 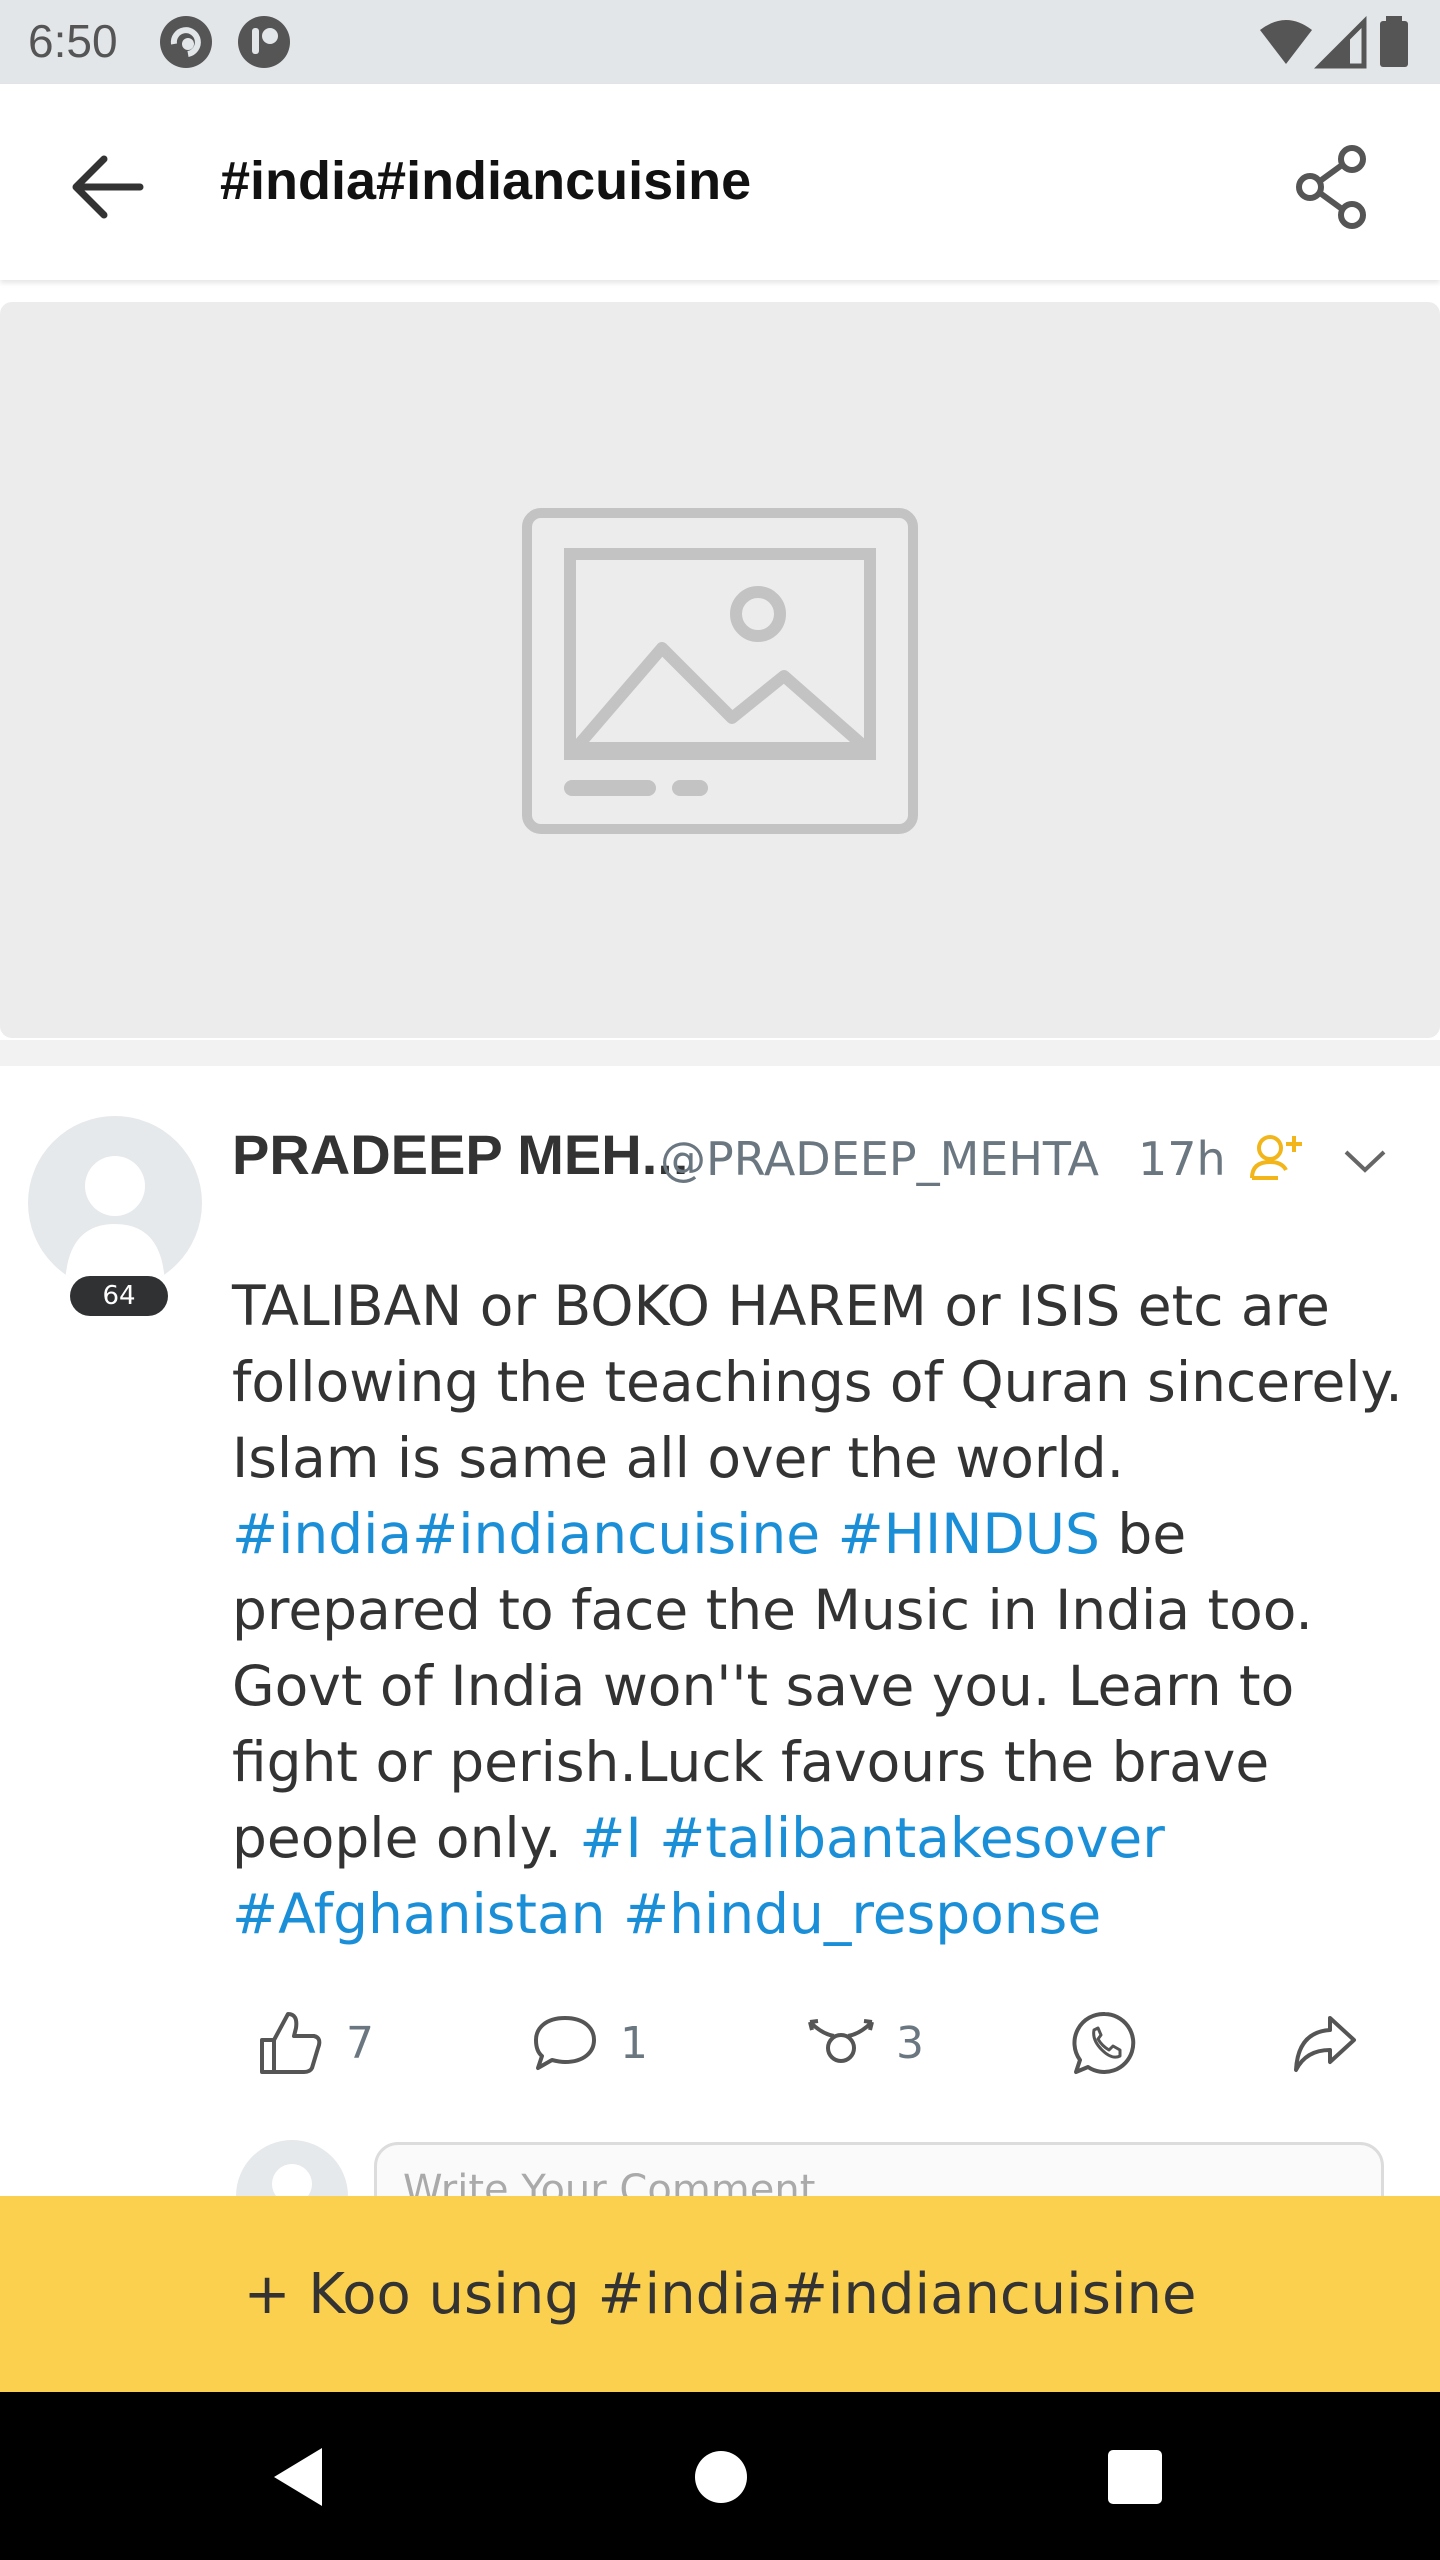 What do you see at coordinates (301, 2477) in the screenshot?
I see `nav-back-icon` at bounding box center [301, 2477].